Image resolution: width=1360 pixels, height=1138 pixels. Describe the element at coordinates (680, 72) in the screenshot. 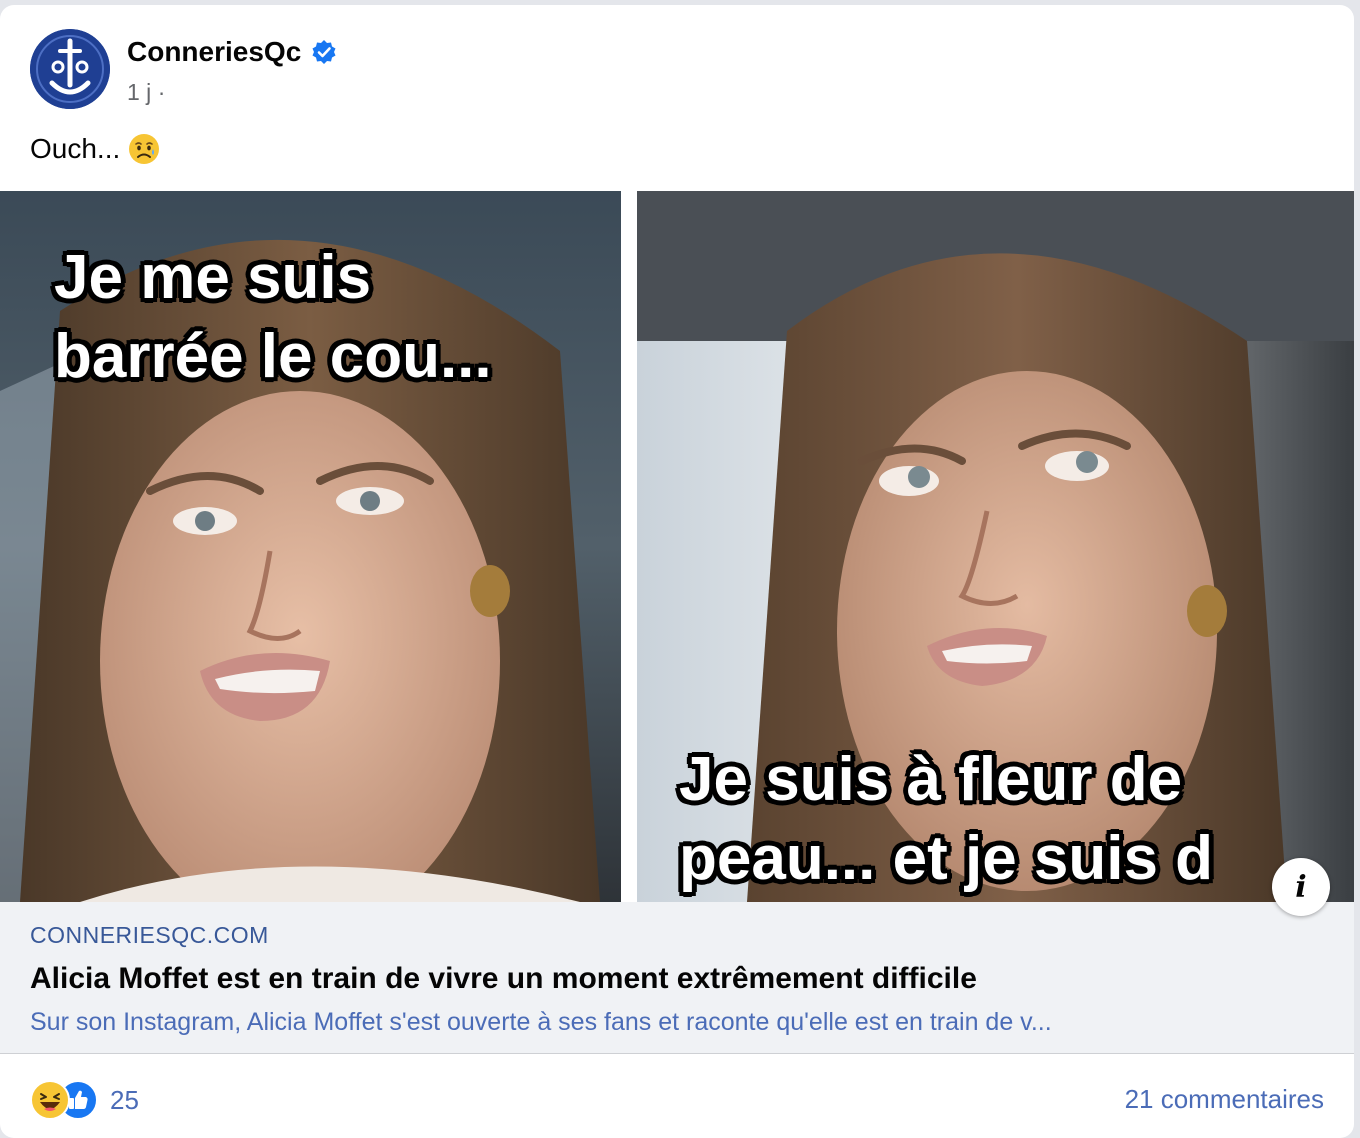

I see `post-header: ConneriesQc 1 j ·` at that location.